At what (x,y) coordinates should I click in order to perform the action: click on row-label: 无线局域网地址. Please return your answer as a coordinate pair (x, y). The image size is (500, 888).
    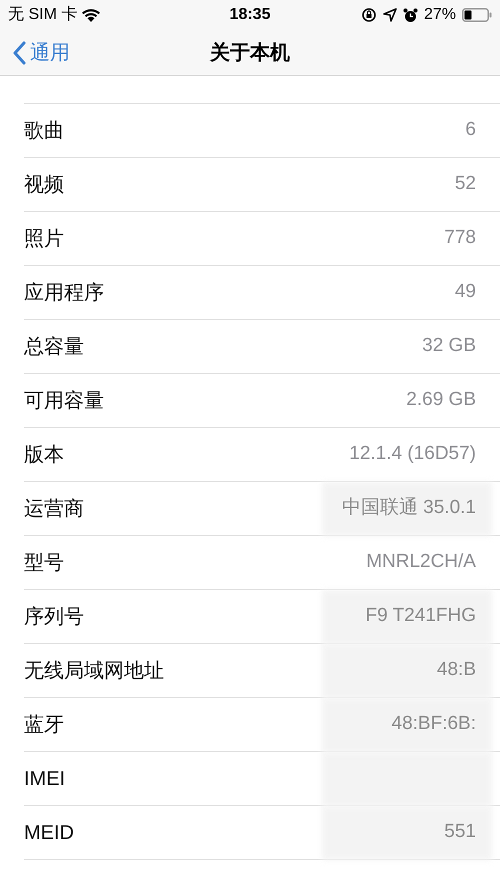
    Looking at the image, I should click on (94, 671).